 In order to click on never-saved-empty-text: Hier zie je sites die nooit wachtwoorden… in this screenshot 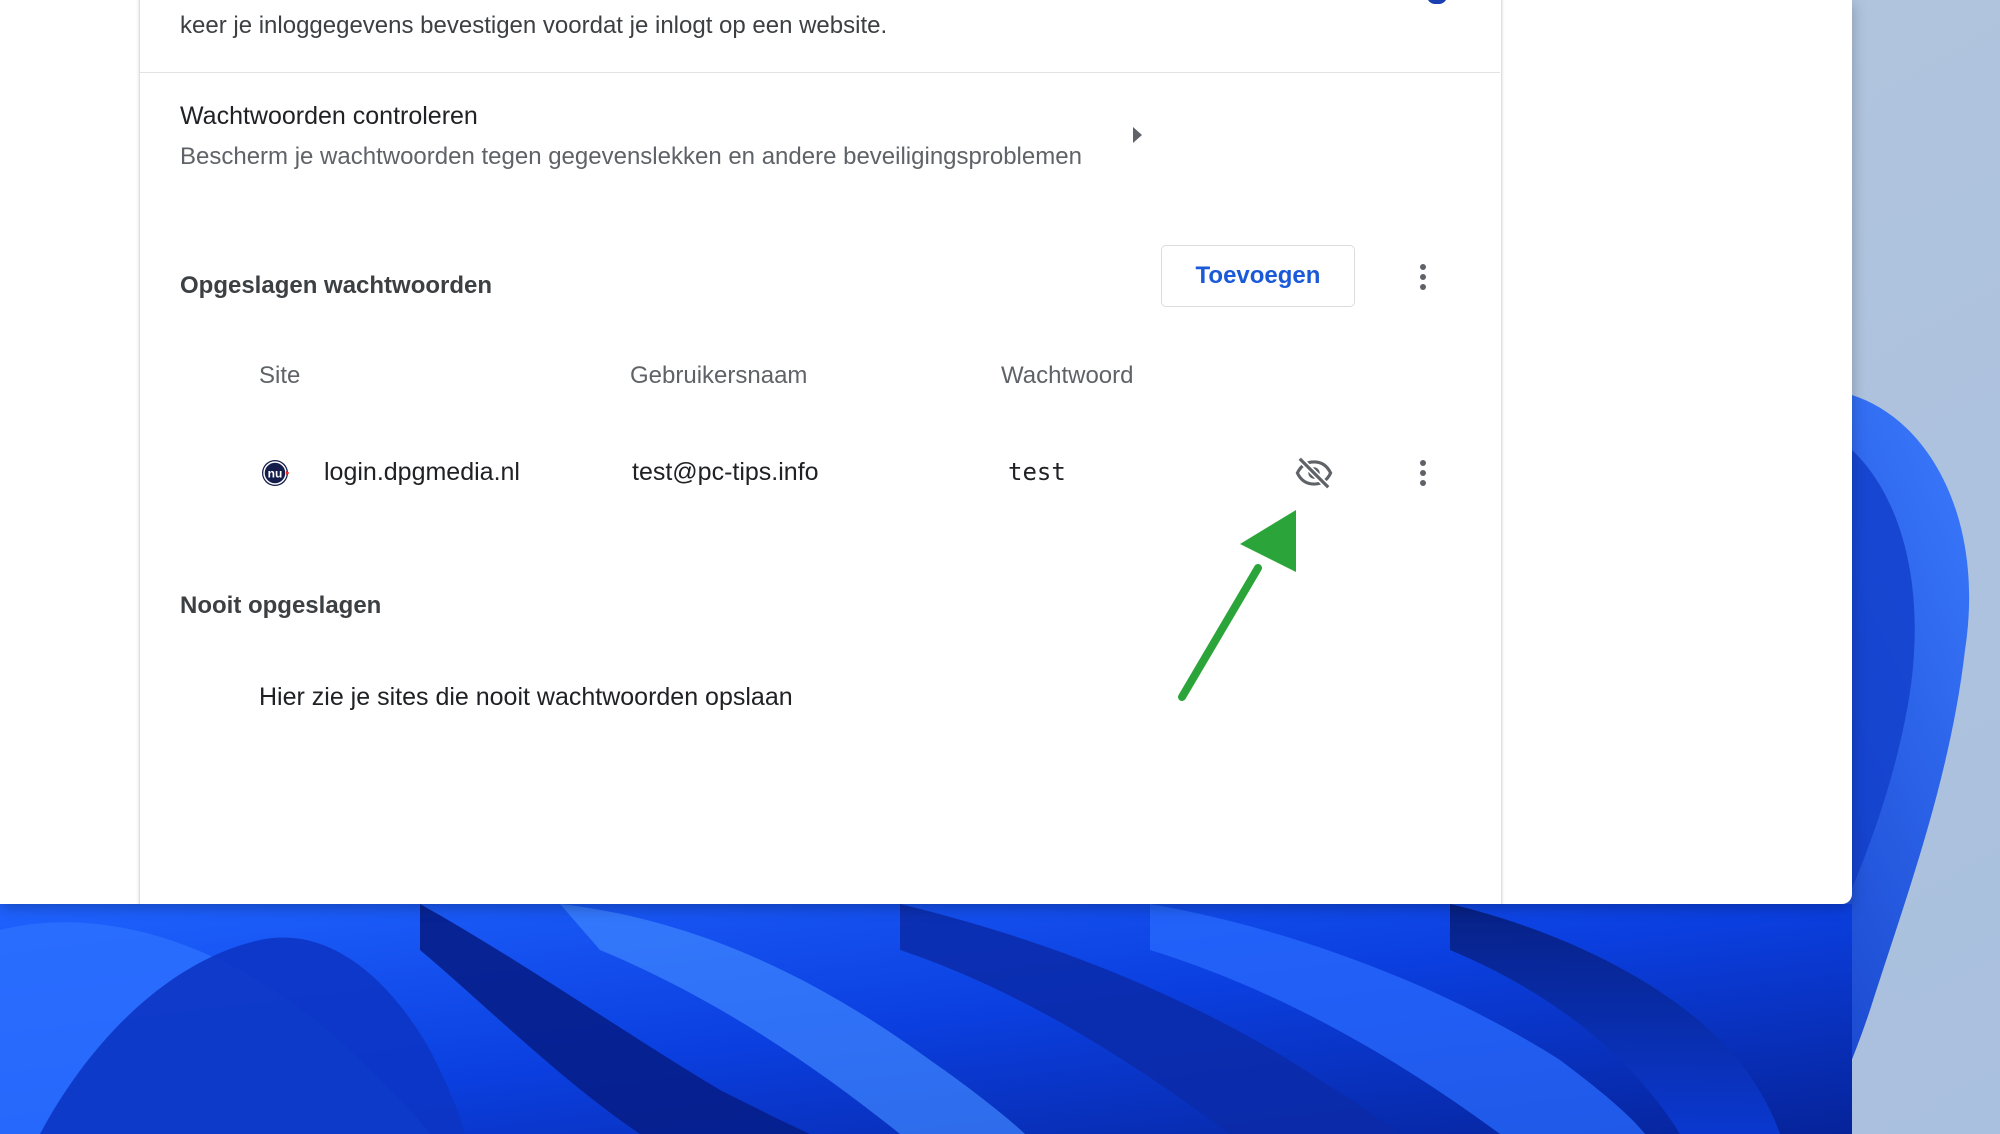, I will do `click(526, 697)`.